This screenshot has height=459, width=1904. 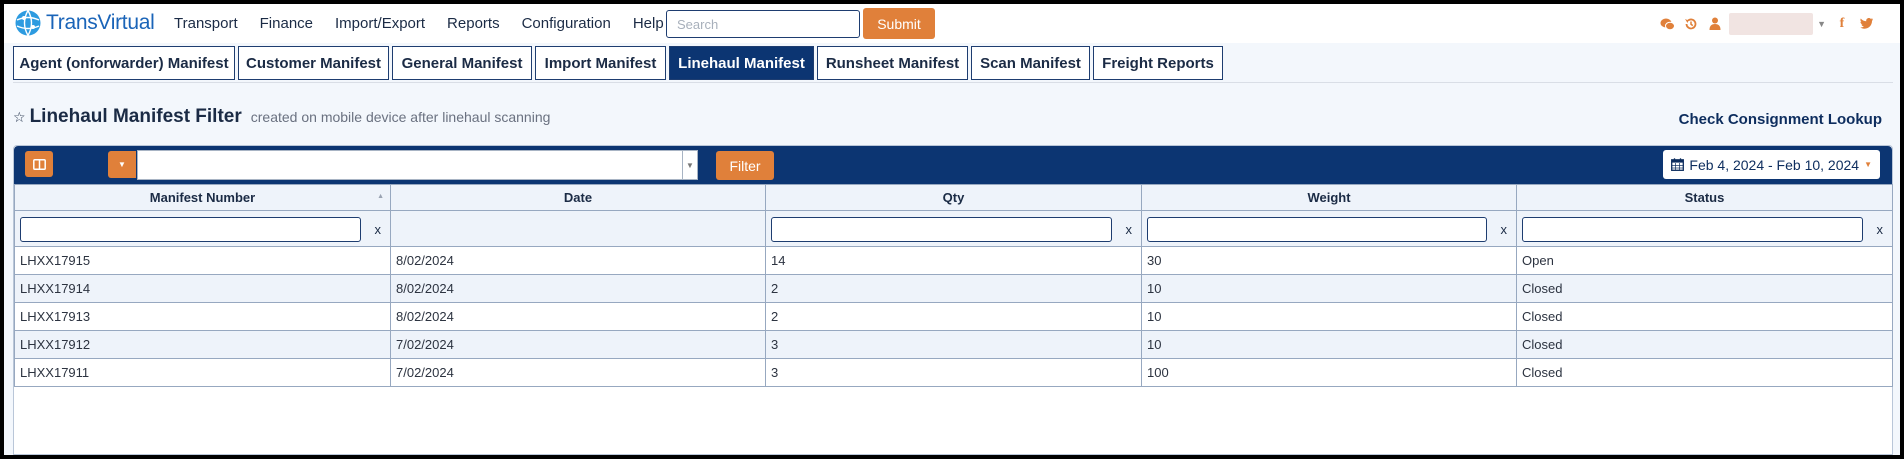 What do you see at coordinates (763, 24) in the screenshot?
I see `search-input` at bounding box center [763, 24].